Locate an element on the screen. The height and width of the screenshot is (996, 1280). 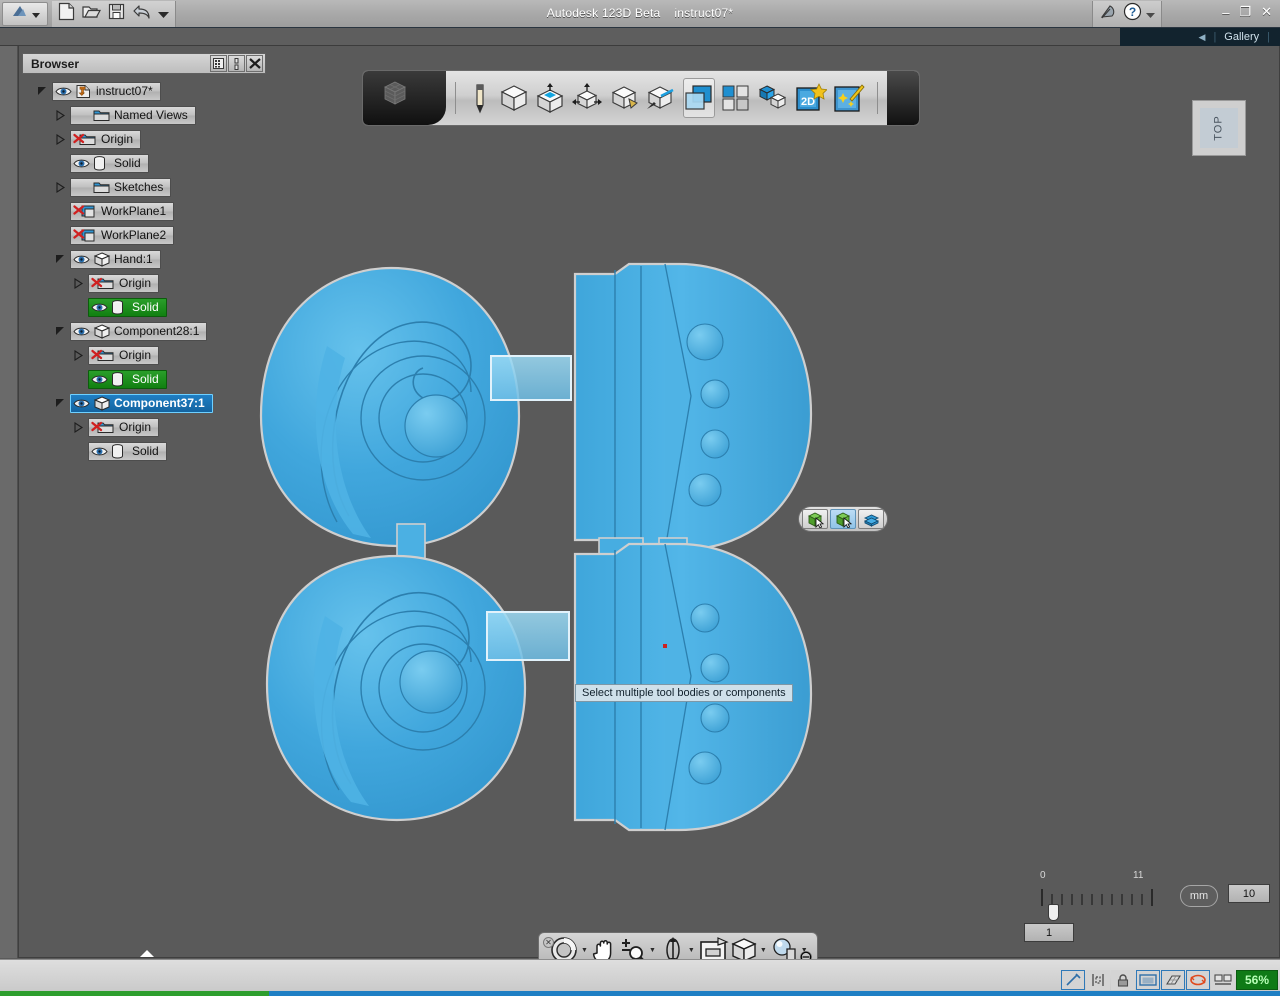
viewport-resize-handle is located at coordinates (638, 954).